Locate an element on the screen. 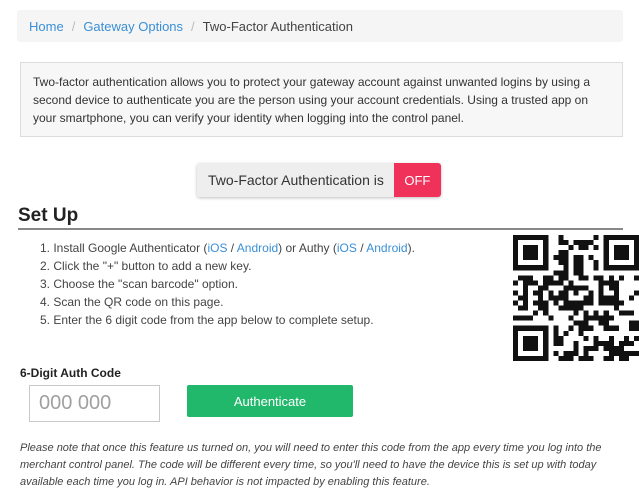 The height and width of the screenshot is (496, 639). toggle-off-button: OFF is located at coordinates (417, 180).